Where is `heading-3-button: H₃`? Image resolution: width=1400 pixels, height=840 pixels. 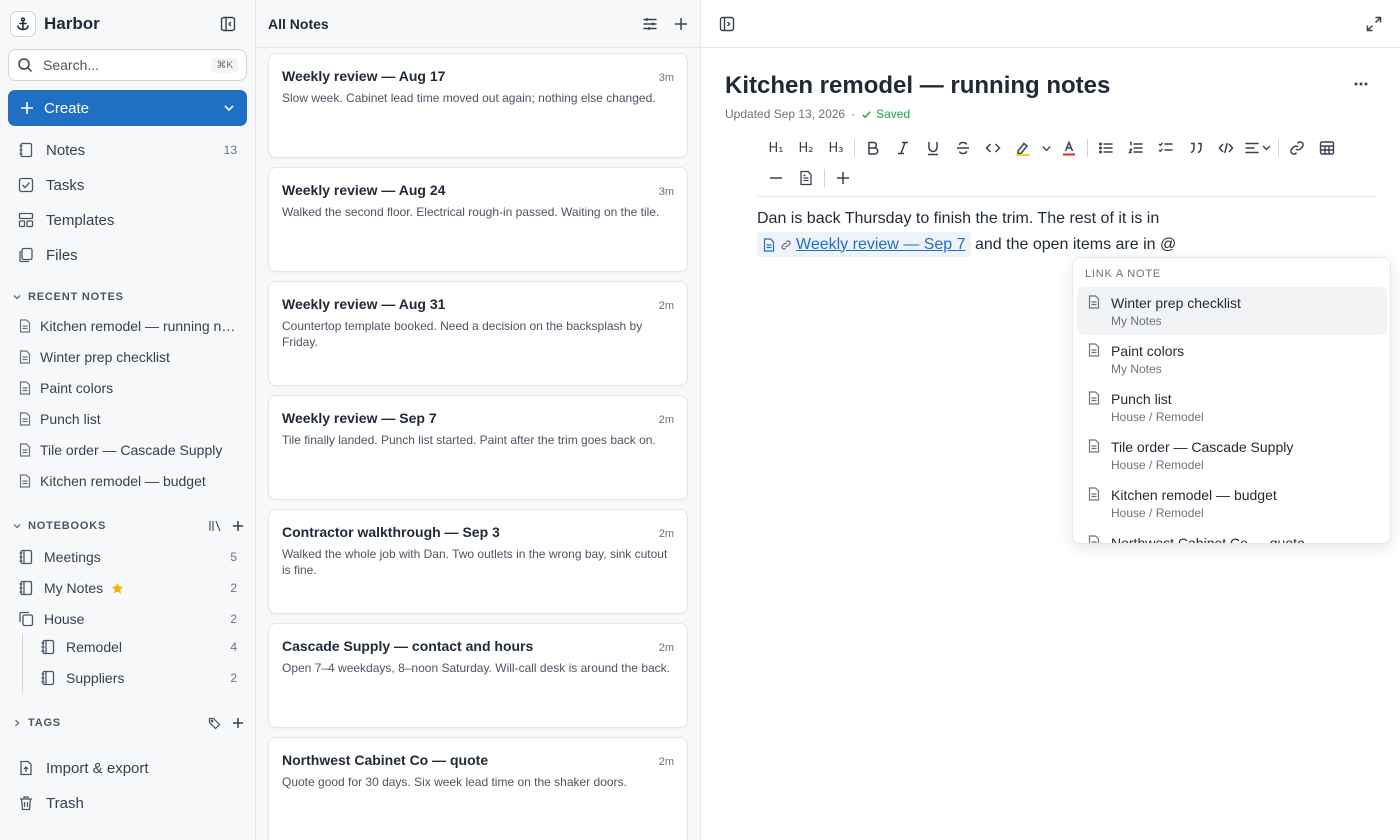 heading-3-button: H₃ is located at coordinates (836, 148).